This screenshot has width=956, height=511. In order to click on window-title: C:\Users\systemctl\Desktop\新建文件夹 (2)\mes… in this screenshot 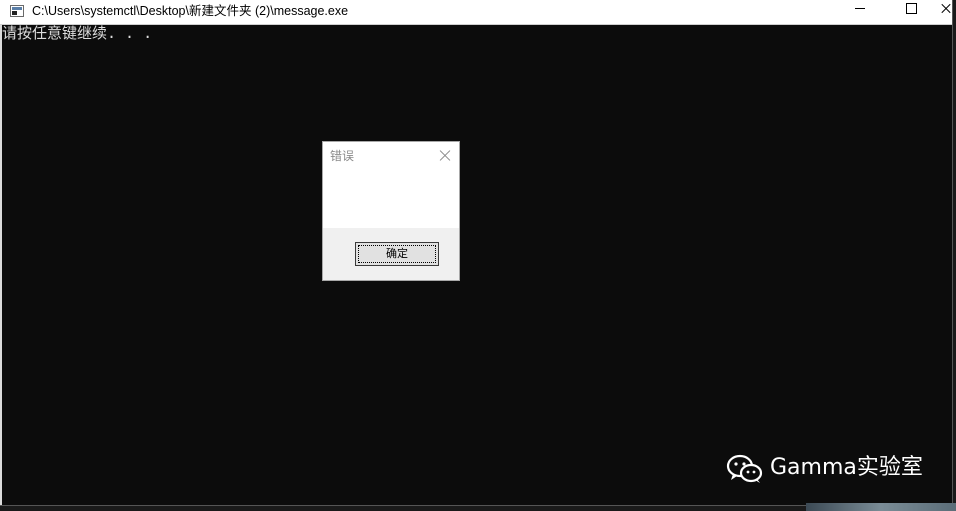, I will do `click(190, 11)`.